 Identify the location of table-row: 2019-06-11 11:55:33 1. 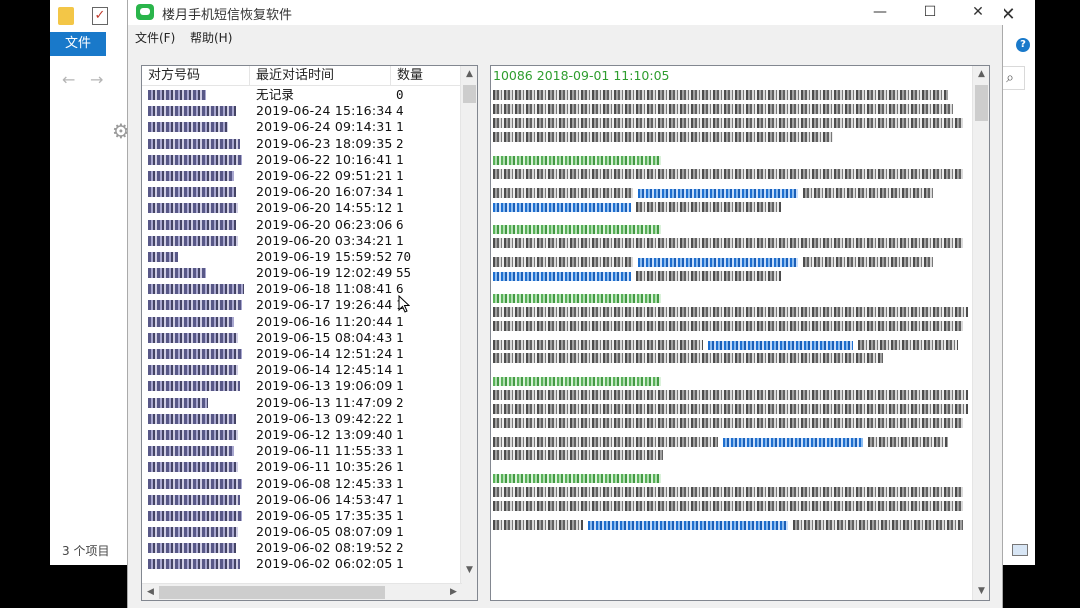
(302, 451).